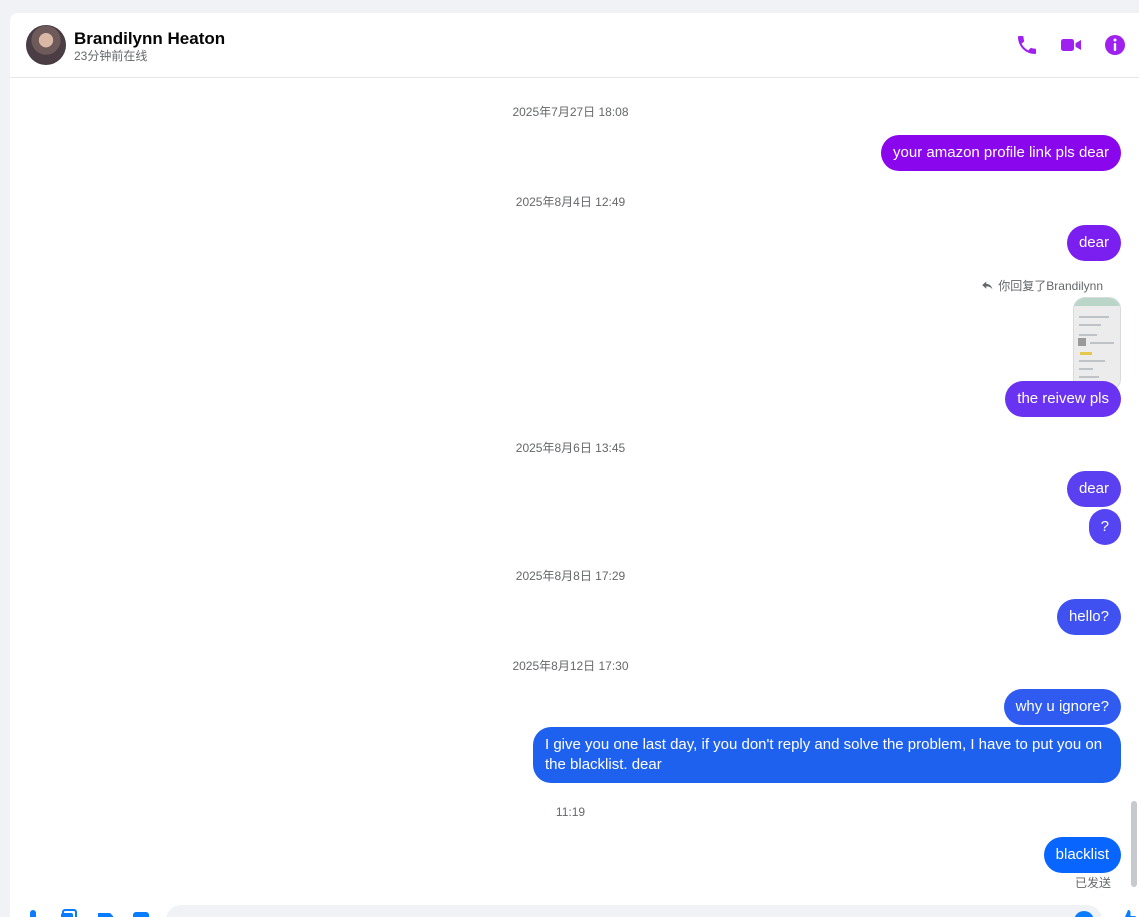 The width and height of the screenshot is (1139, 917). What do you see at coordinates (1050, 286) in the screenshot?
I see `reply-label: 你回复了Brandilynn` at bounding box center [1050, 286].